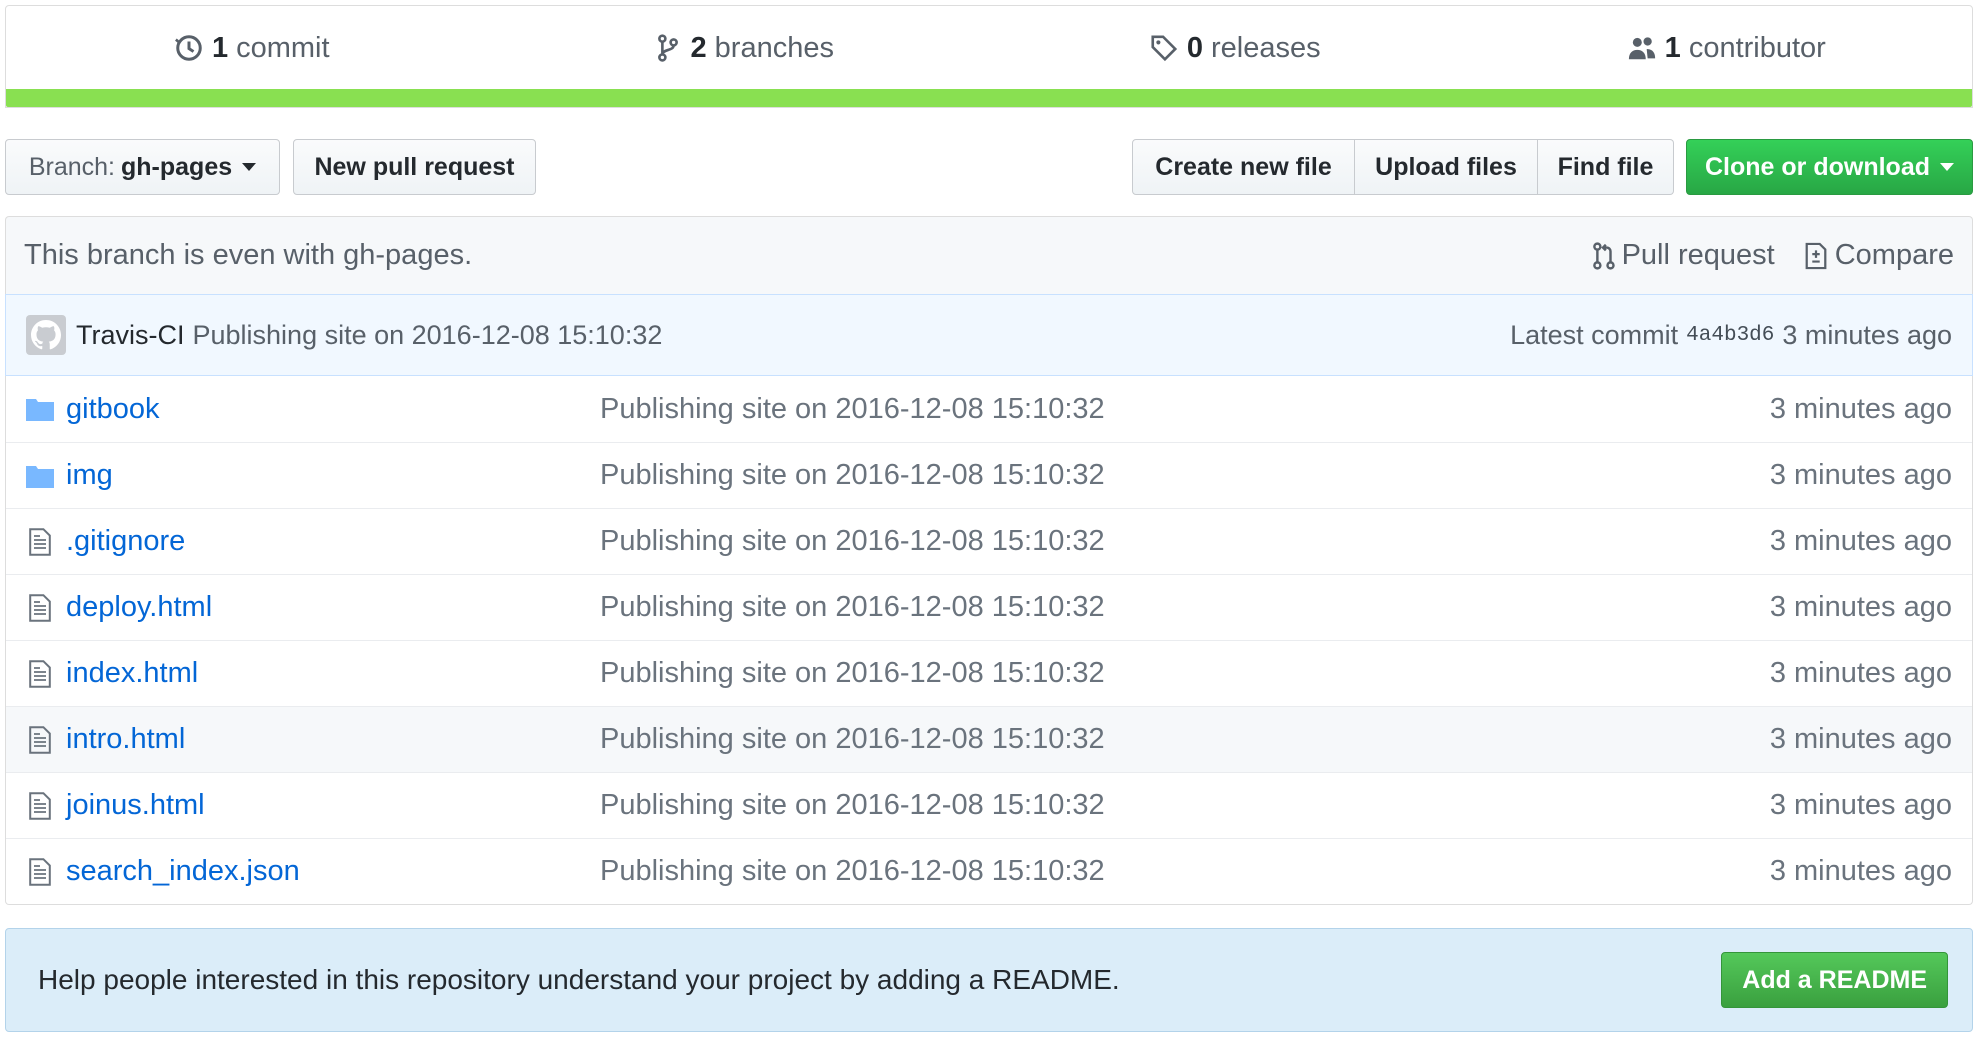  I want to click on clone-or-download-button: Clone or download, so click(1829, 167).